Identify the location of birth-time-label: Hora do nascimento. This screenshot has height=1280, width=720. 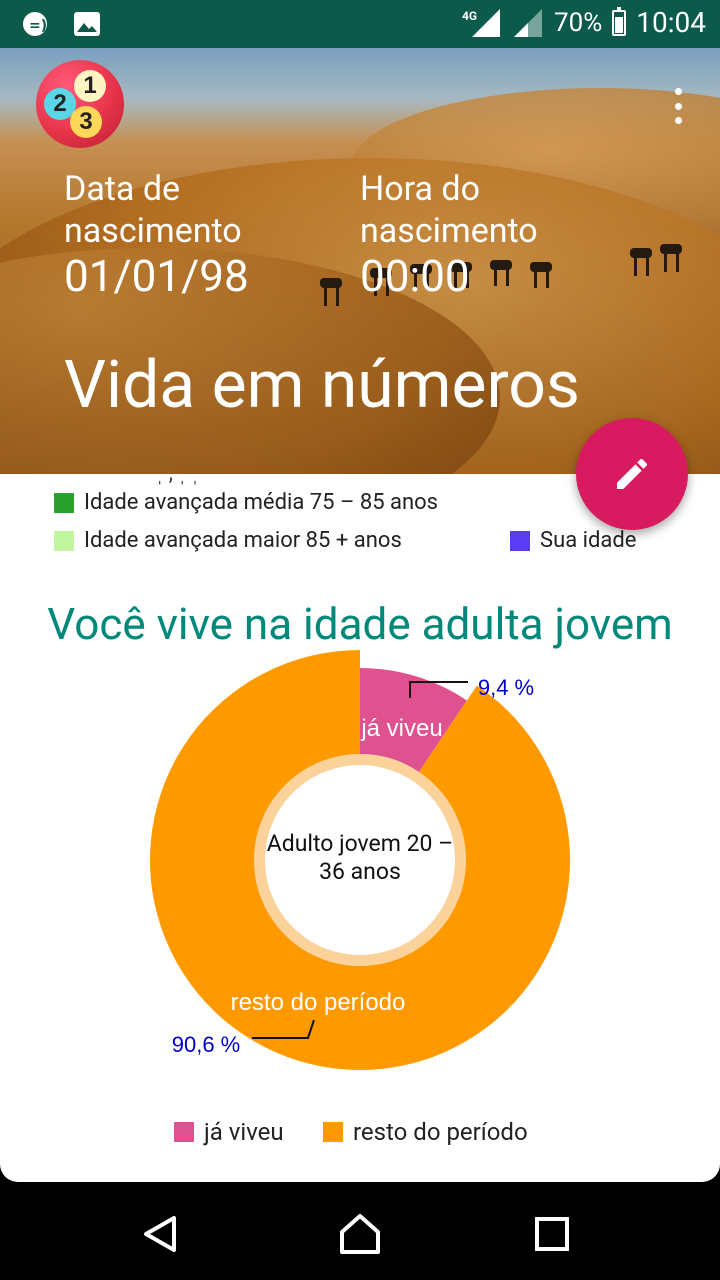
(449, 210).